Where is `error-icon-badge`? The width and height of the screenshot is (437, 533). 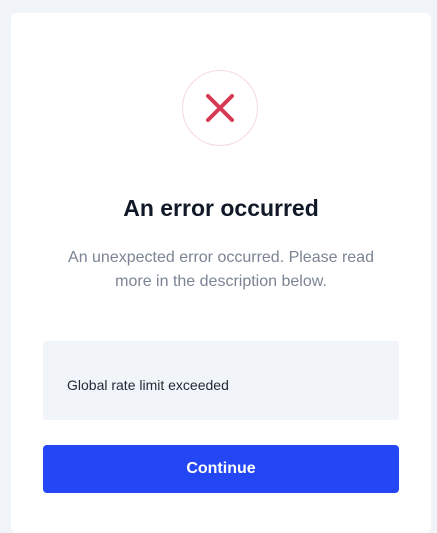 error-icon-badge is located at coordinates (220, 108).